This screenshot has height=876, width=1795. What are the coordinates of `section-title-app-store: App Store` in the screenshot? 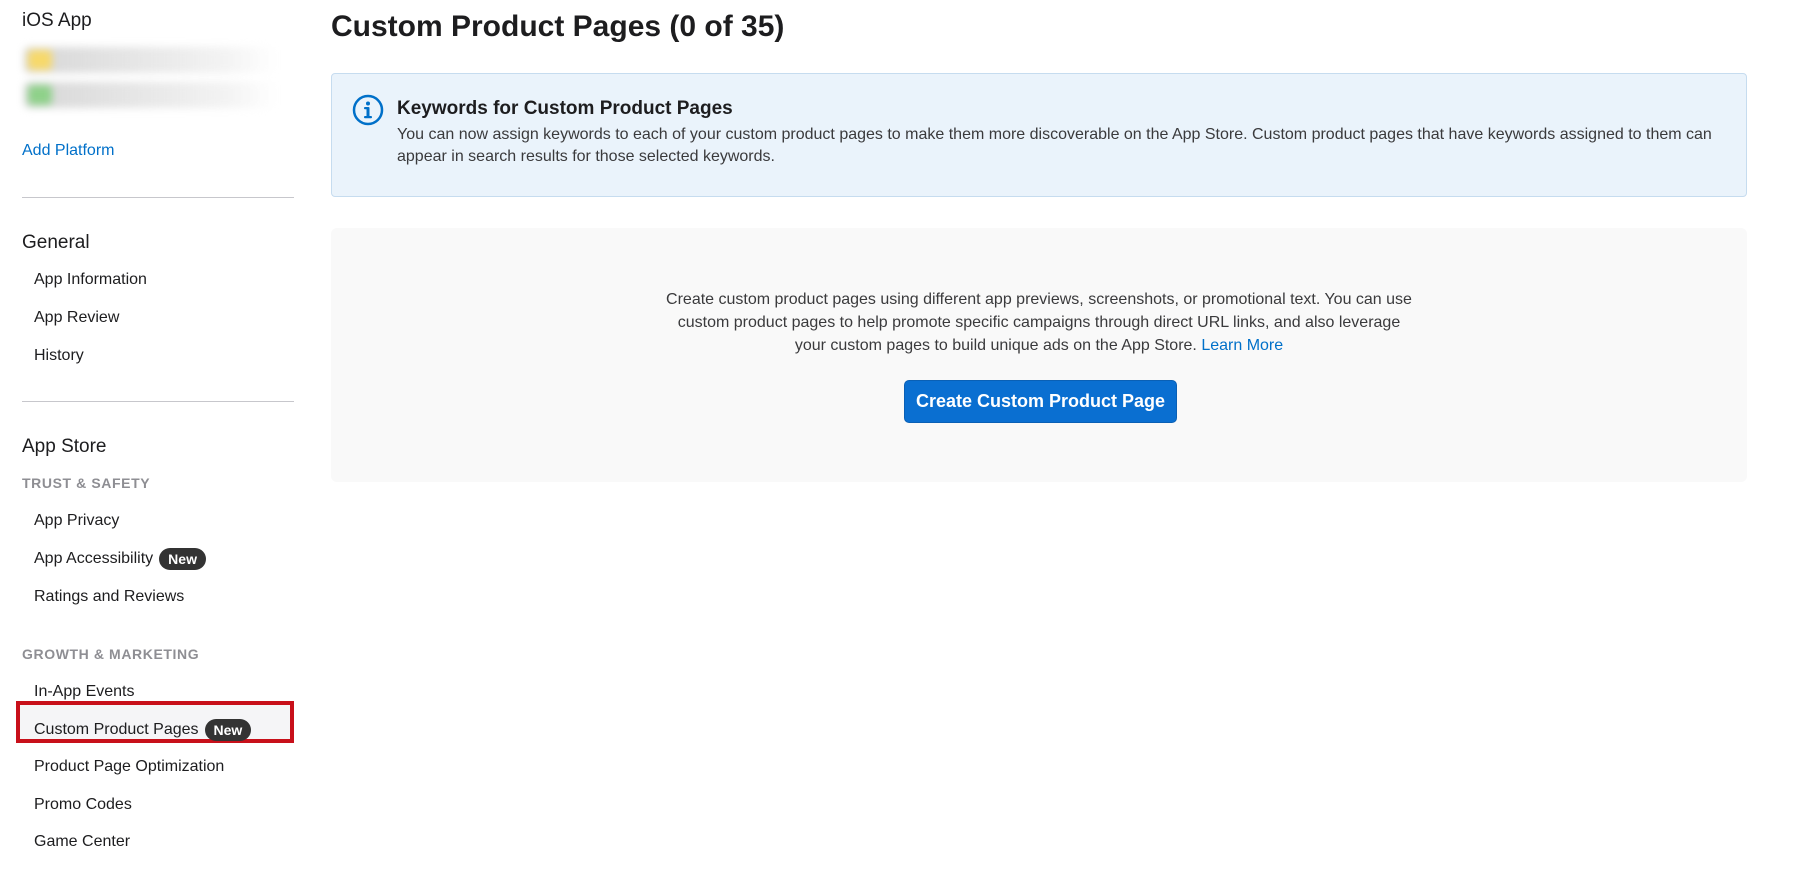 It's located at (64, 446).